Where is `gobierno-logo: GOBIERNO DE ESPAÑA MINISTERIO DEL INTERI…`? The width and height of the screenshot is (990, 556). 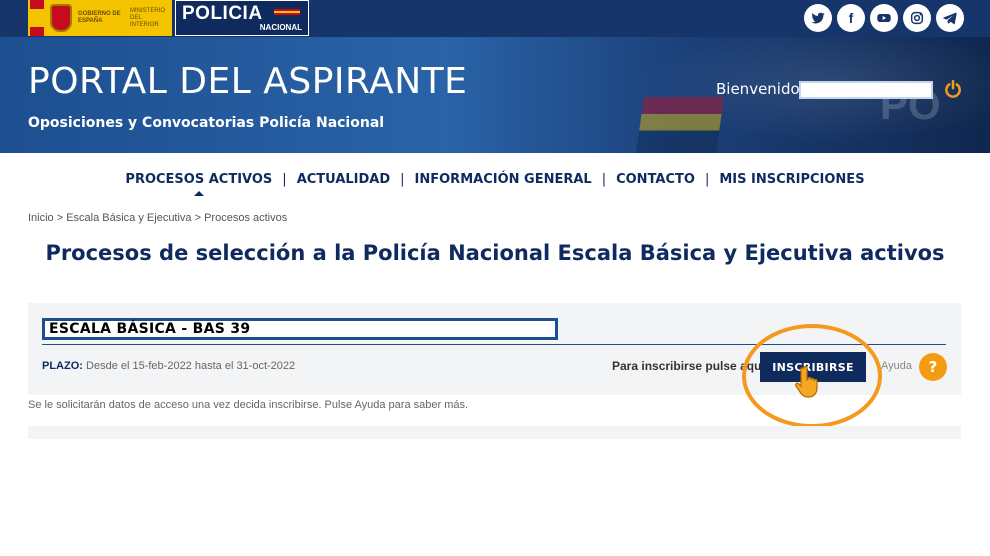 gobierno-logo: GOBIERNO DE ESPAÑA MINISTERIO DEL INTERI… is located at coordinates (100, 18).